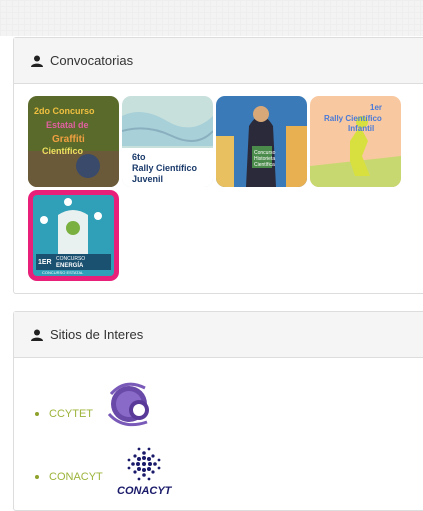  Describe the element at coordinates (107, 473) in the screenshot. I see `list-item-conacyt: CONACYT CONACYT` at that location.